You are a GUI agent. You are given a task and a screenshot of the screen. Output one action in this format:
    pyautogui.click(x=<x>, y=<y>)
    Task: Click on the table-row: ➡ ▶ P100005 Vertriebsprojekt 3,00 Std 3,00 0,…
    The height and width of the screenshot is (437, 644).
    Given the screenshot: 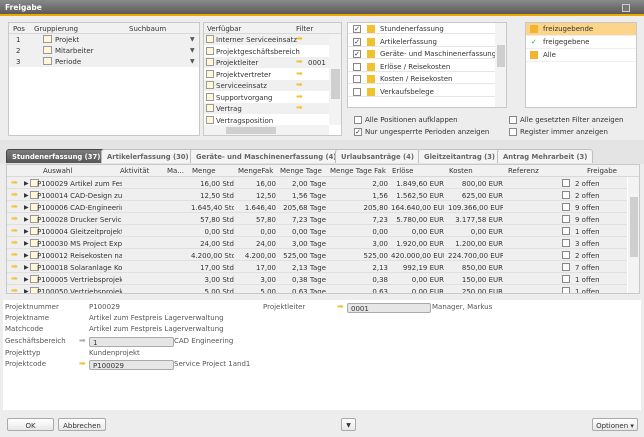 What is the action you would take?
    pyautogui.click(x=317, y=279)
    